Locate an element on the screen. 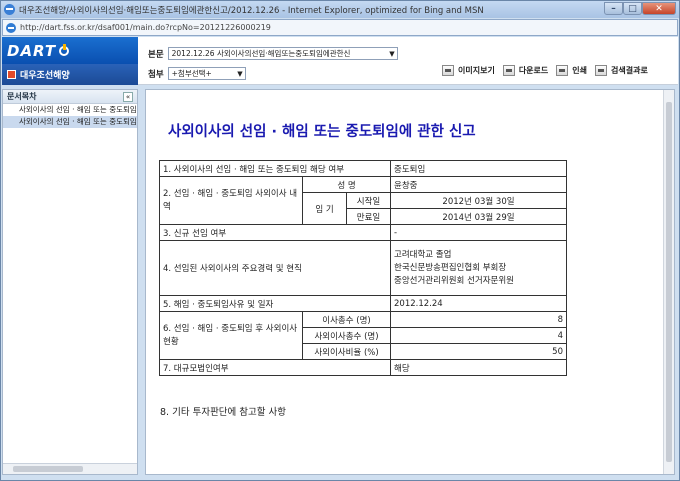  table-row: 1. 사외이사의 선임 · 해임 또는 중도퇴임 해당 여부 중도퇴임 is located at coordinates (363, 168).